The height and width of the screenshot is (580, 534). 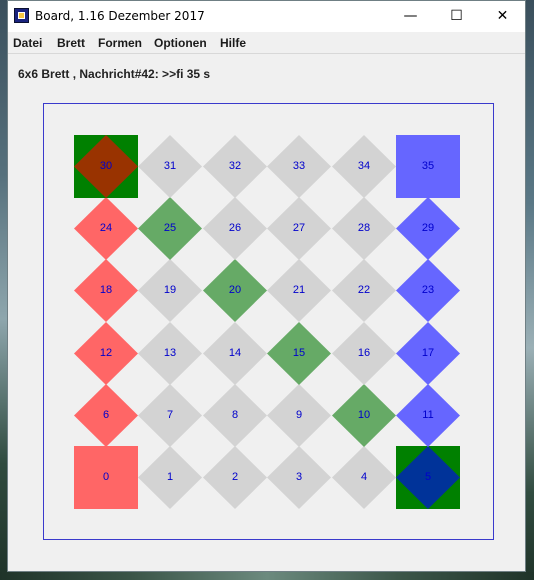 What do you see at coordinates (21, 15) in the screenshot?
I see `app-icon` at bounding box center [21, 15].